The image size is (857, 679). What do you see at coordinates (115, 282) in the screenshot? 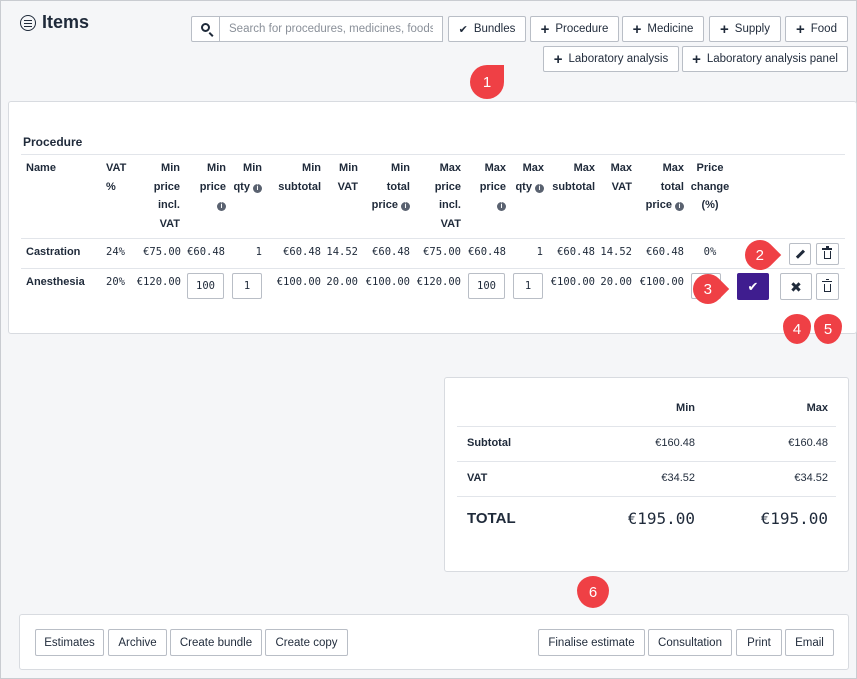
I see `row-anesthesia-vat: 20%` at bounding box center [115, 282].